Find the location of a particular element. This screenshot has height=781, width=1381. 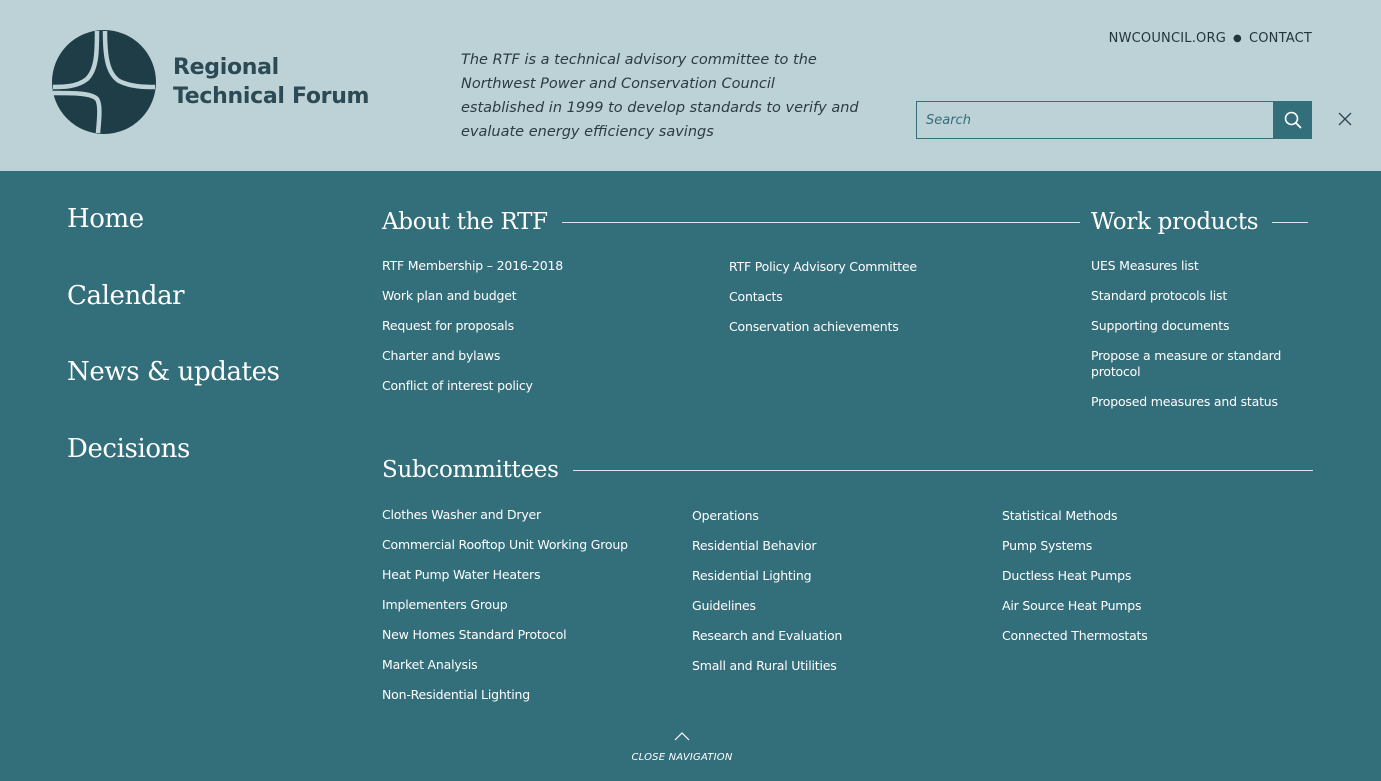

close-navigation-label: CLOSE NAVIGATION is located at coordinates (682, 757).